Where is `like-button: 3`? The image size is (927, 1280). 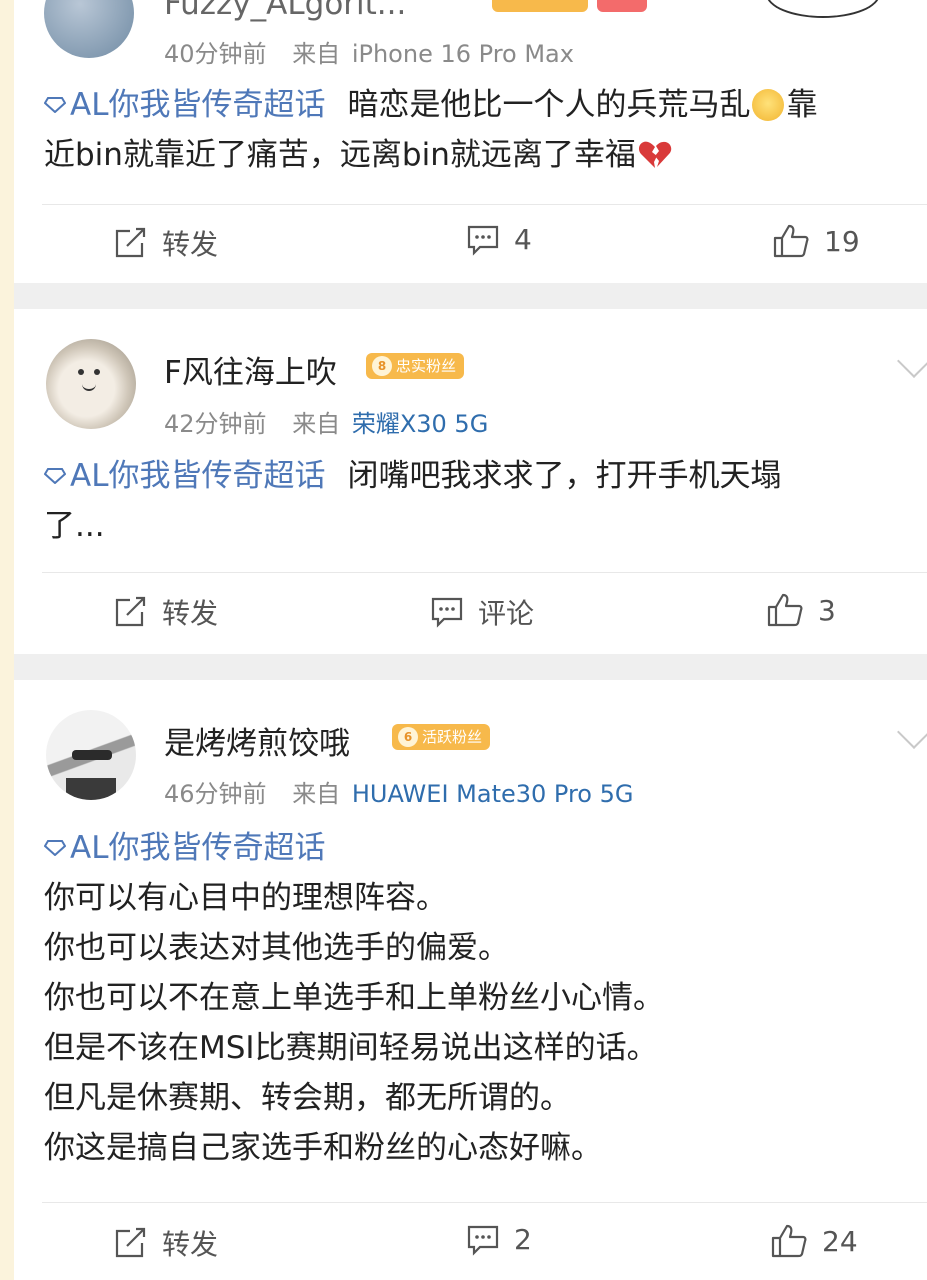 like-button: 3 is located at coordinates (801, 610).